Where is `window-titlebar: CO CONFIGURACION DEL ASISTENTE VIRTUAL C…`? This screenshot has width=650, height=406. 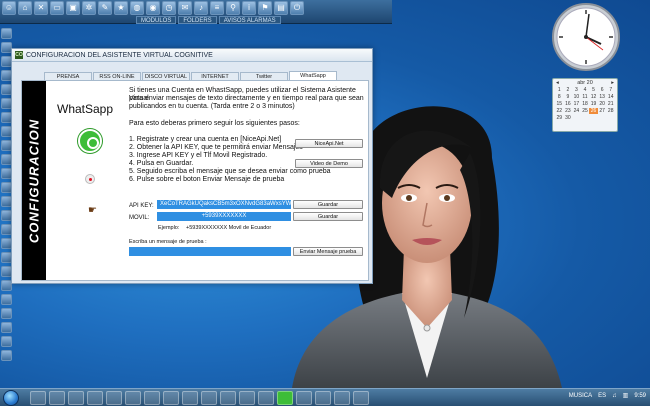
window-titlebar: CO CONFIGURACION DEL ASISTENTE VIRTUAL C… is located at coordinates (192, 55).